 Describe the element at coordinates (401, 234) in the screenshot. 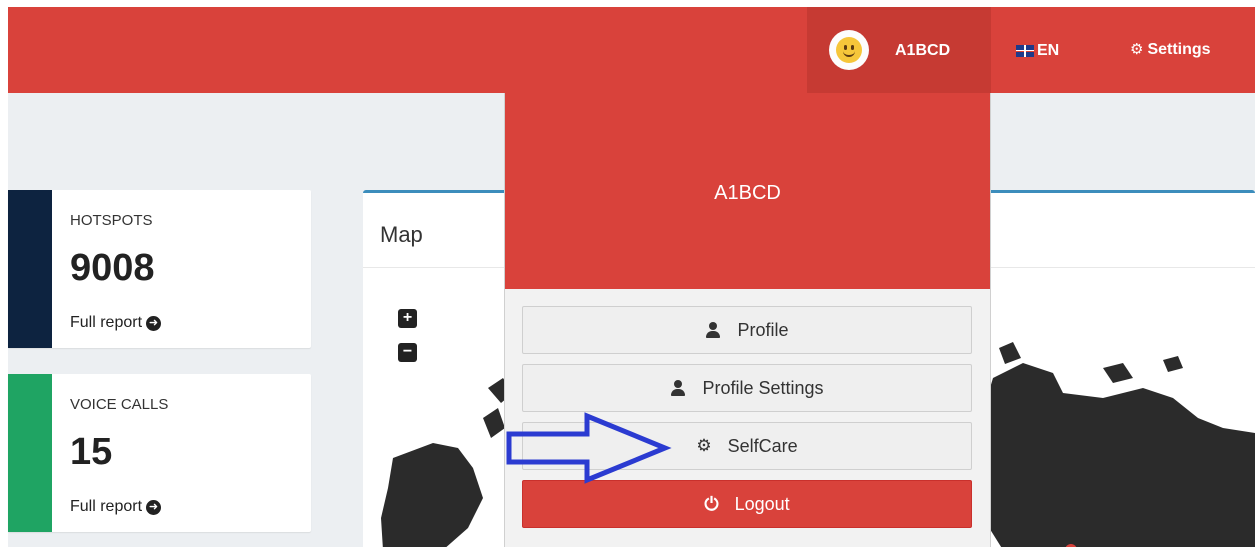

I see `map-title: Map` at that location.